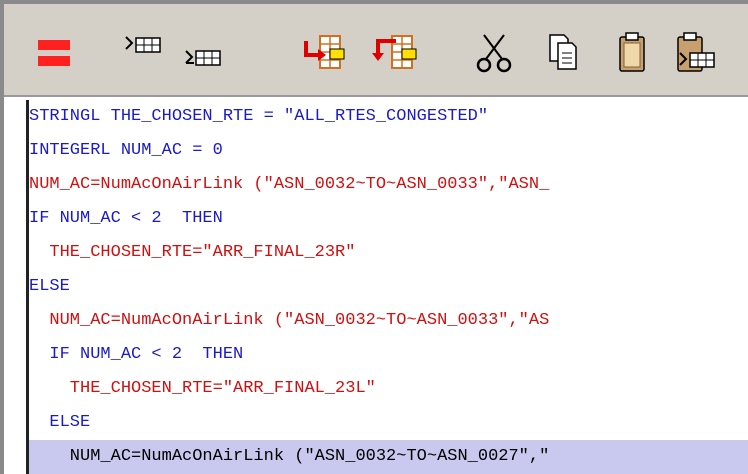 This screenshot has height=474, width=748. I want to click on code-line: THE_CHOSEN_RTE="ARR_FINAL_23R", so click(388, 253).